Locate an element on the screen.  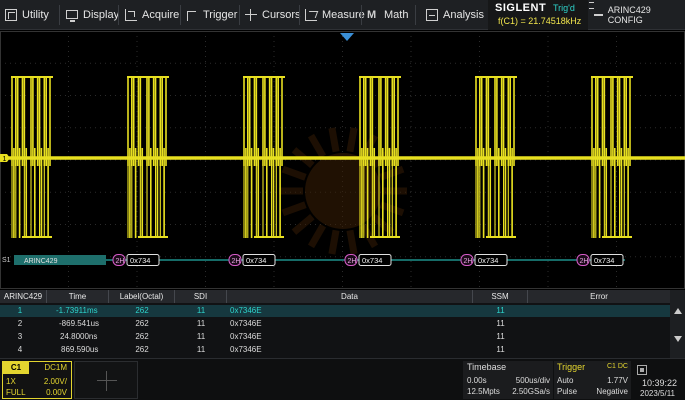
menu-analysis: Analysis is located at coordinates (455, 15).